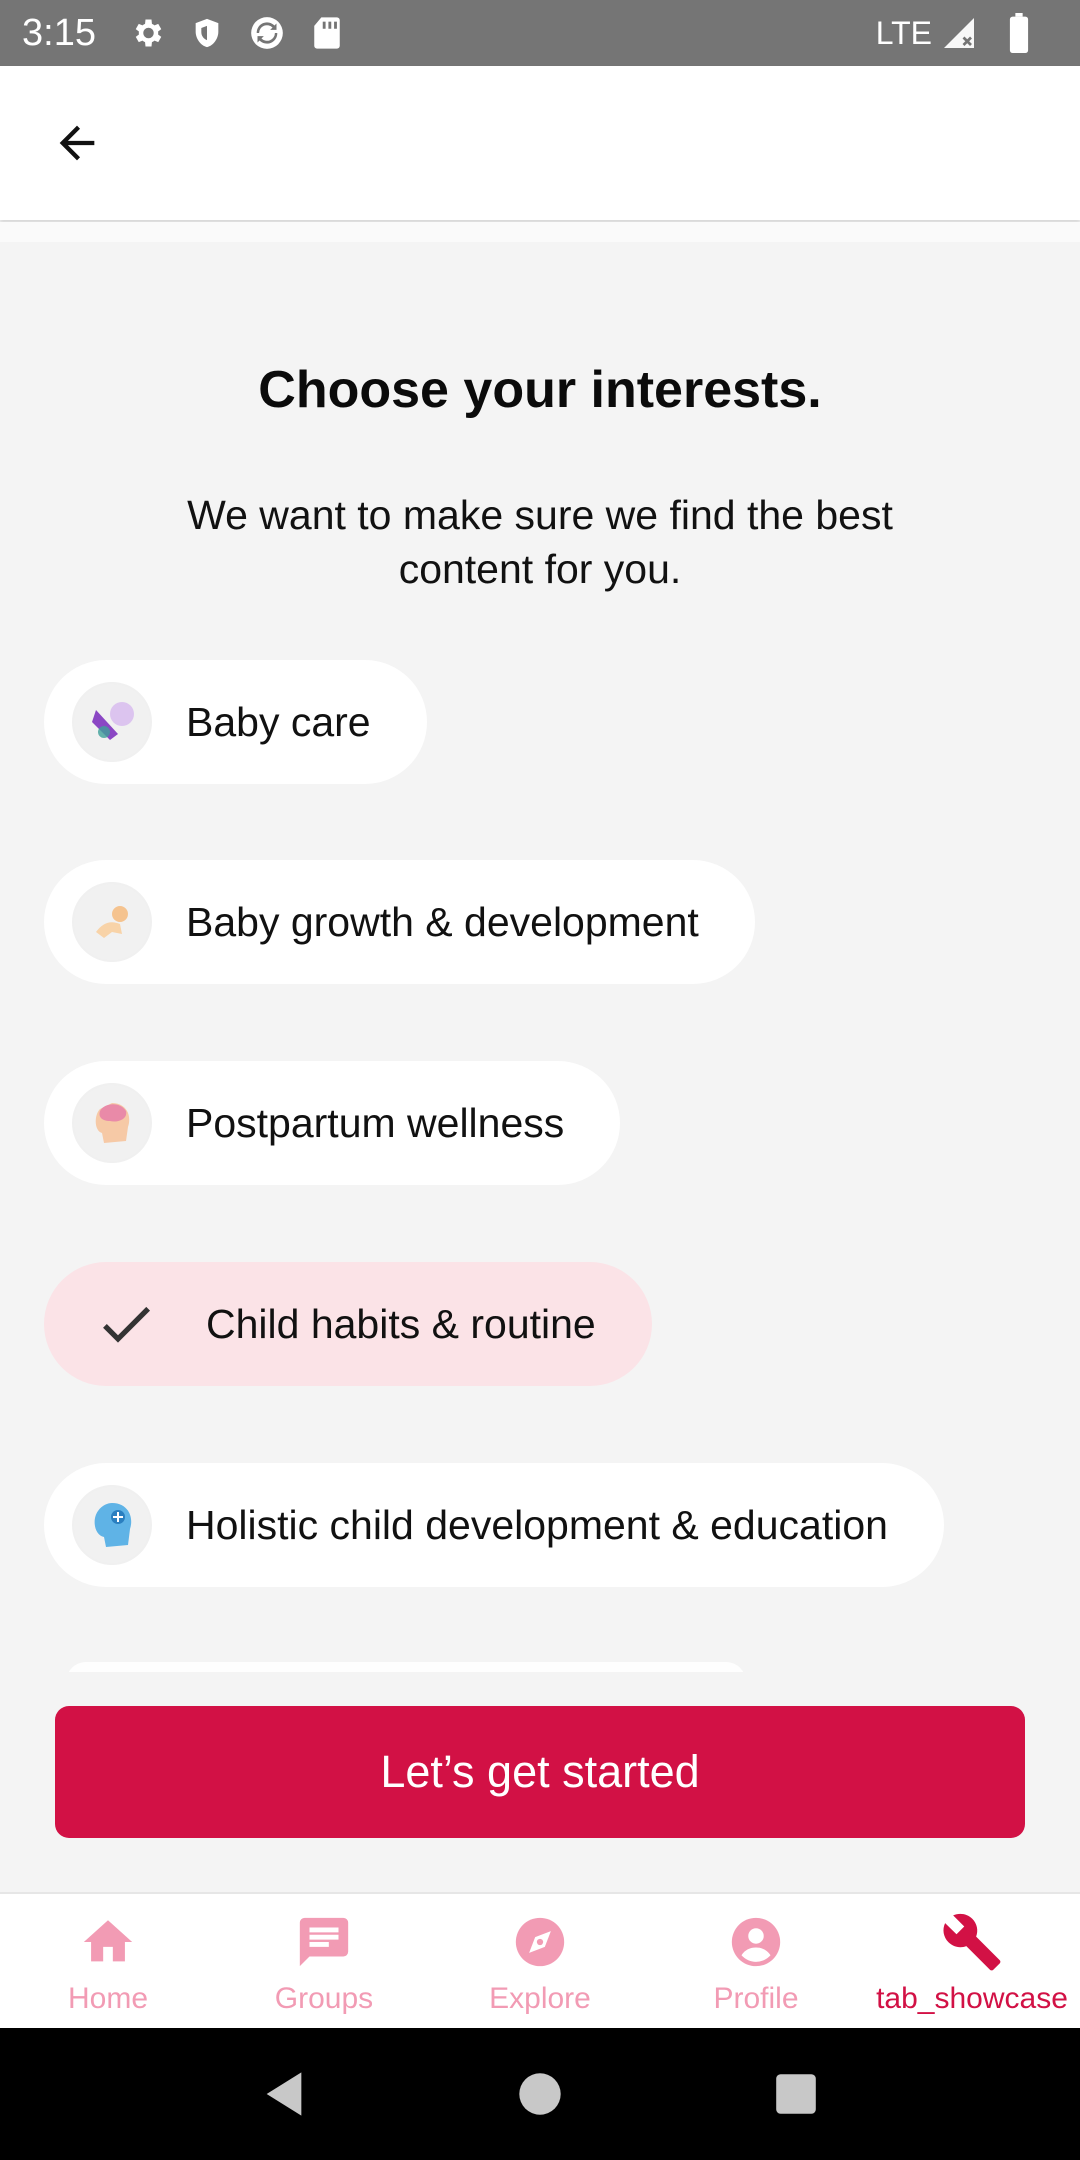  I want to click on nav-item-profile: Profile, so click(756, 1962).